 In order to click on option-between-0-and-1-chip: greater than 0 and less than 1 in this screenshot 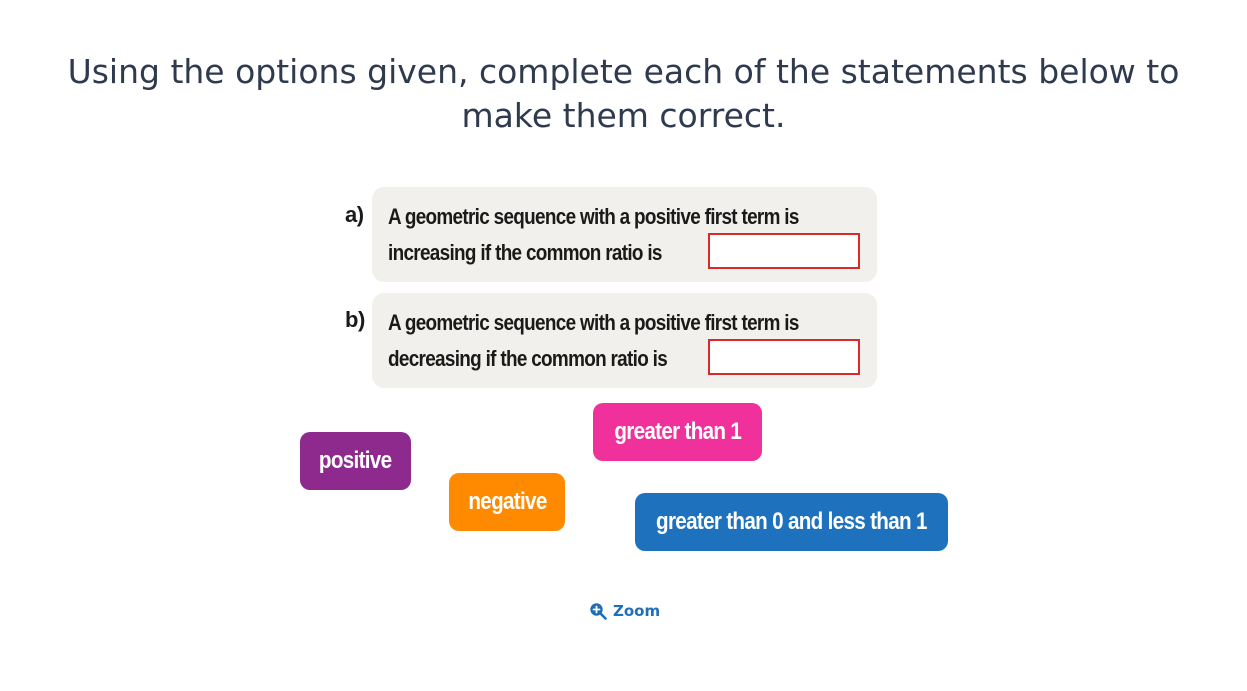, I will do `click(791, 522)`.